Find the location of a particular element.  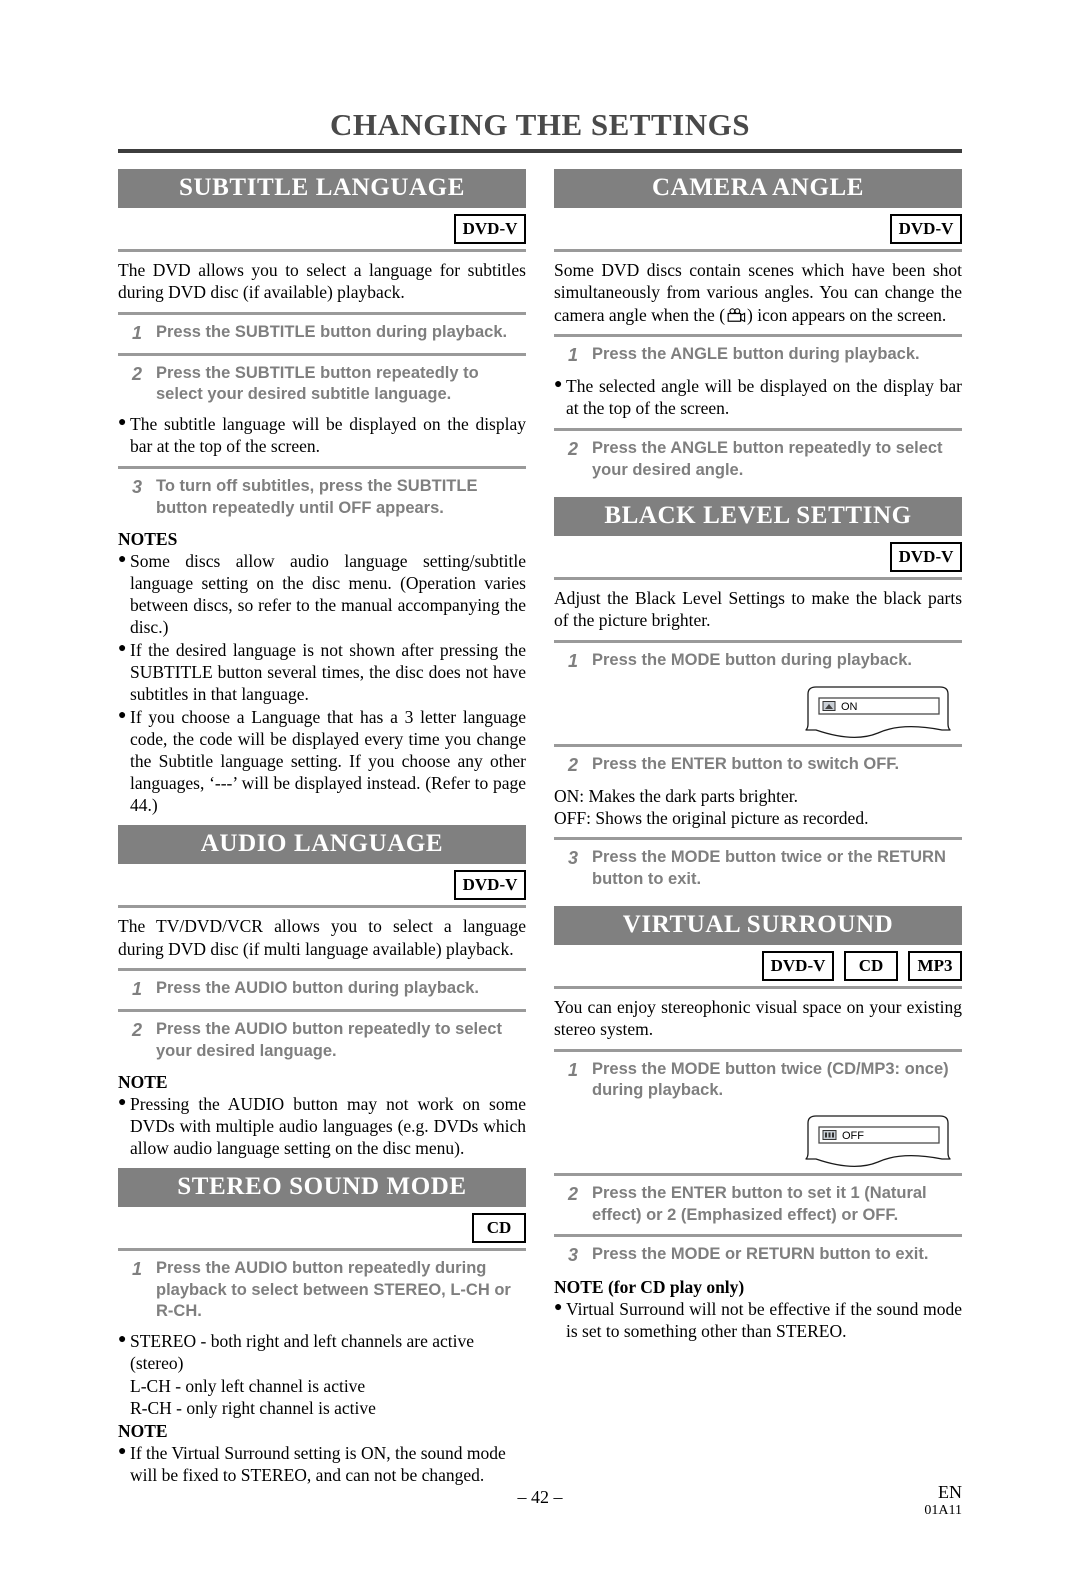

disc-badge-mp3: MP3 is located at coordinates (935, 965).